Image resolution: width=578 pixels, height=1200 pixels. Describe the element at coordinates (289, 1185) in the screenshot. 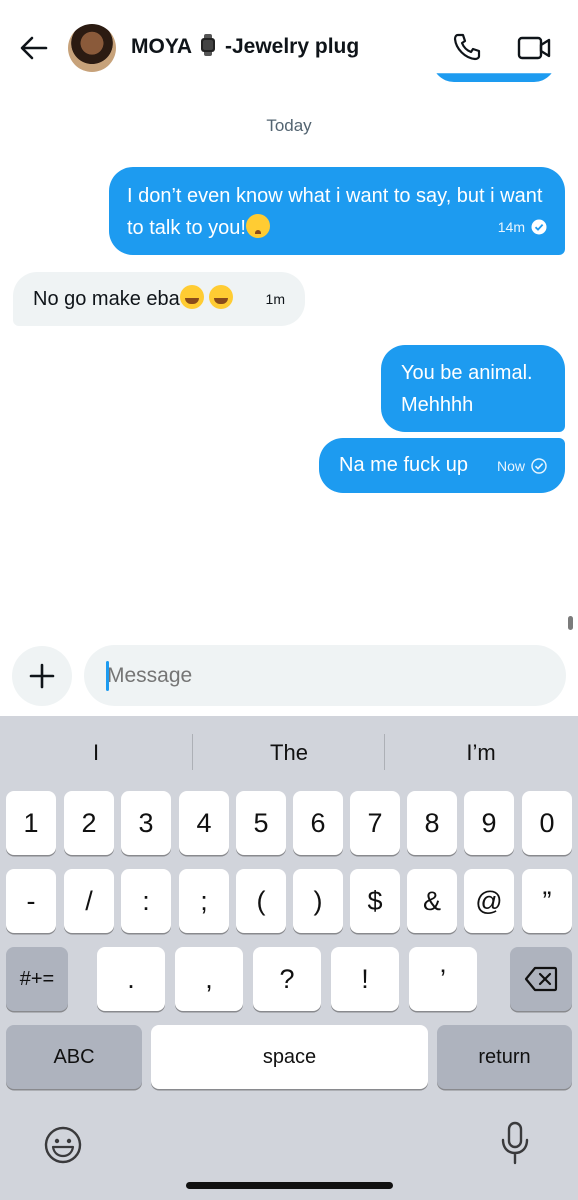

I see `home-indicator` at that location.